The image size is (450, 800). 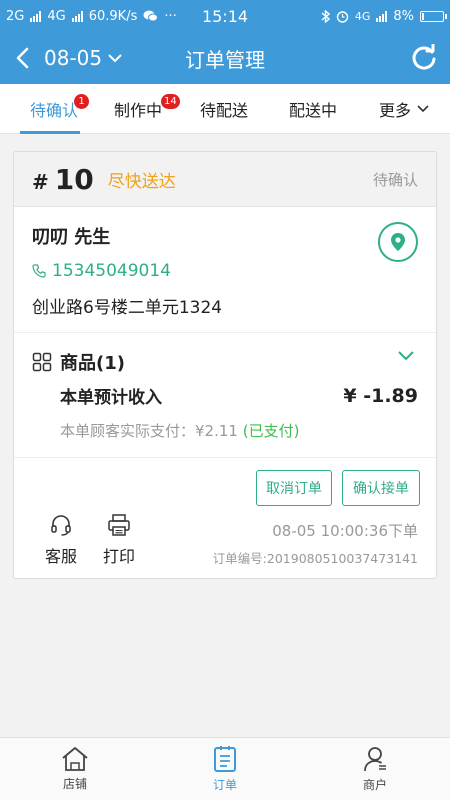 I want to click on network-speed: 60.9K/s, so click(x=113, y=16).